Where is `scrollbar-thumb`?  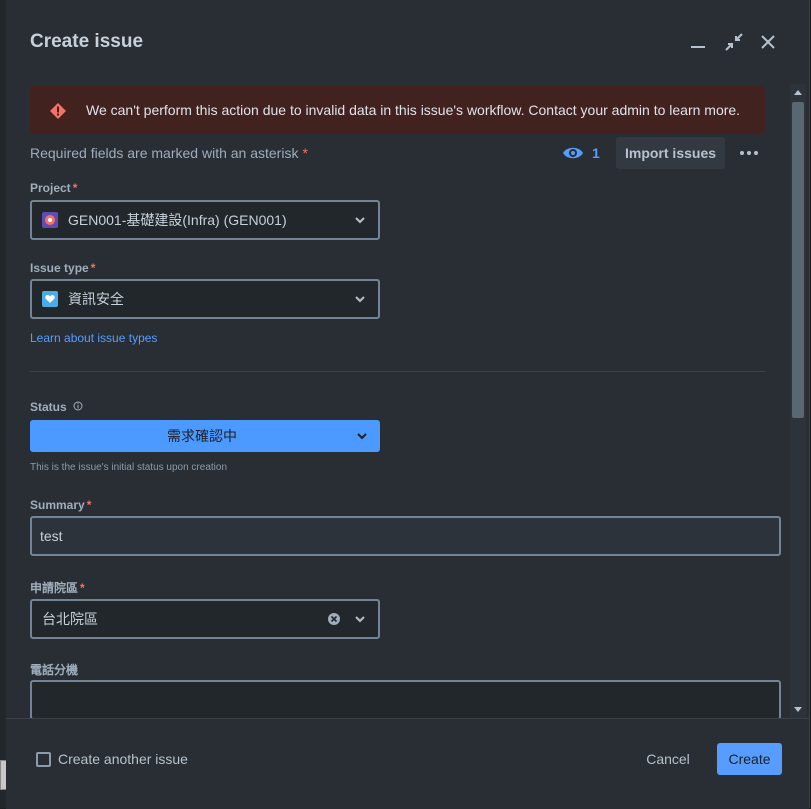 scrollbar-thumb is located at coordinates (798, 260).